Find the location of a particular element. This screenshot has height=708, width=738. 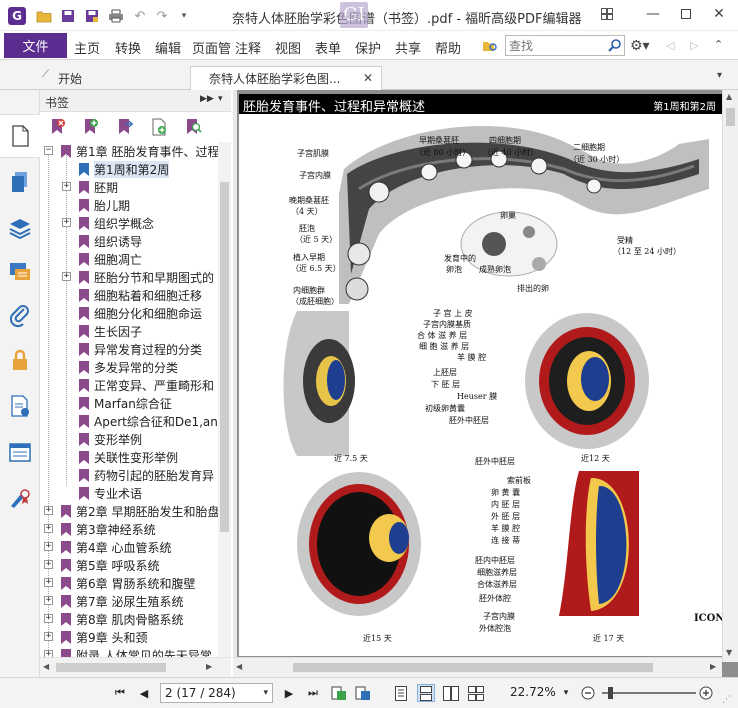

next-page-icon: ▶ is located at coordinates (289, 693).